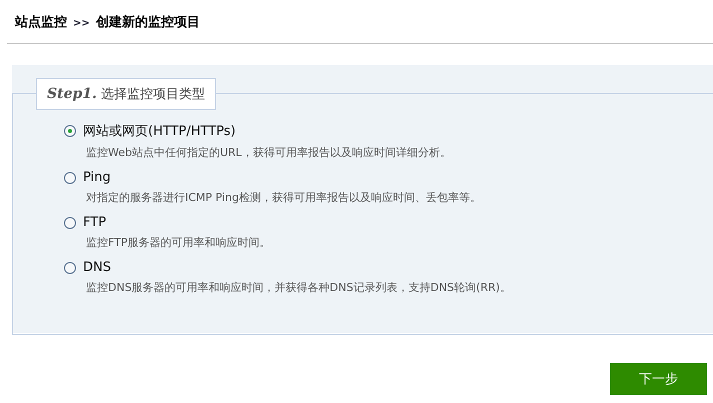  I want to click on option-description: 监控DNS服务器的可用率和响应时间，并获得各种DNS记录列表，支持DNS轮询(RR)。, so click(298, 287).